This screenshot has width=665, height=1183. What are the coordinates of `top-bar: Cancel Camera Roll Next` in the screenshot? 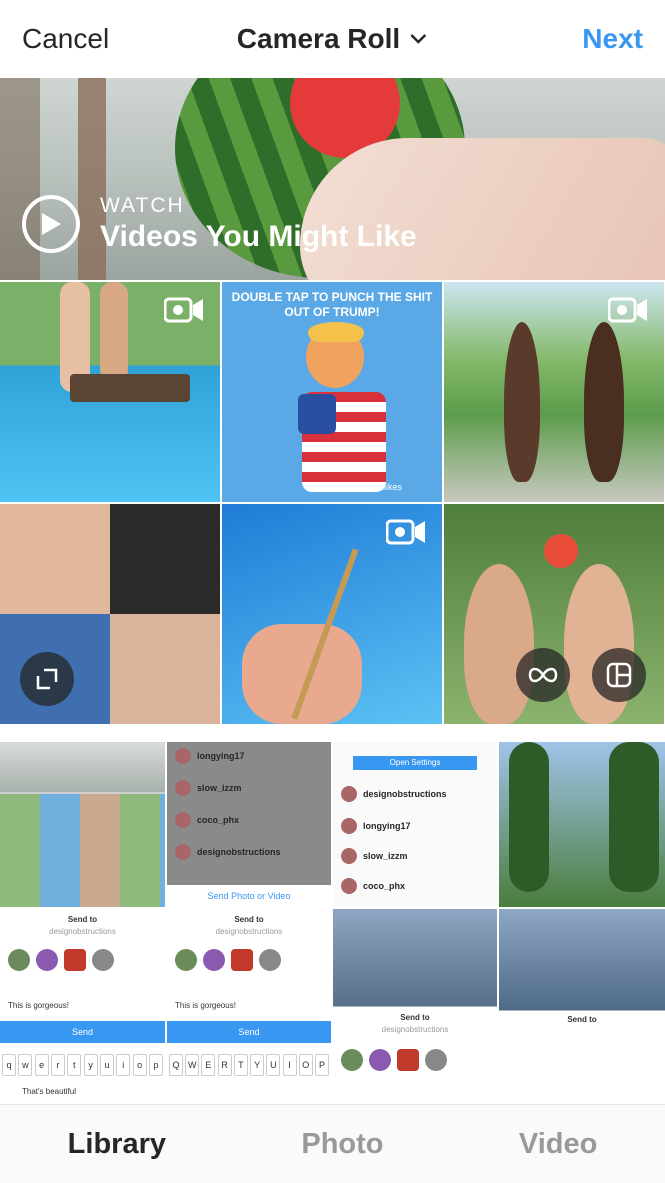 It's located at (332, 39).